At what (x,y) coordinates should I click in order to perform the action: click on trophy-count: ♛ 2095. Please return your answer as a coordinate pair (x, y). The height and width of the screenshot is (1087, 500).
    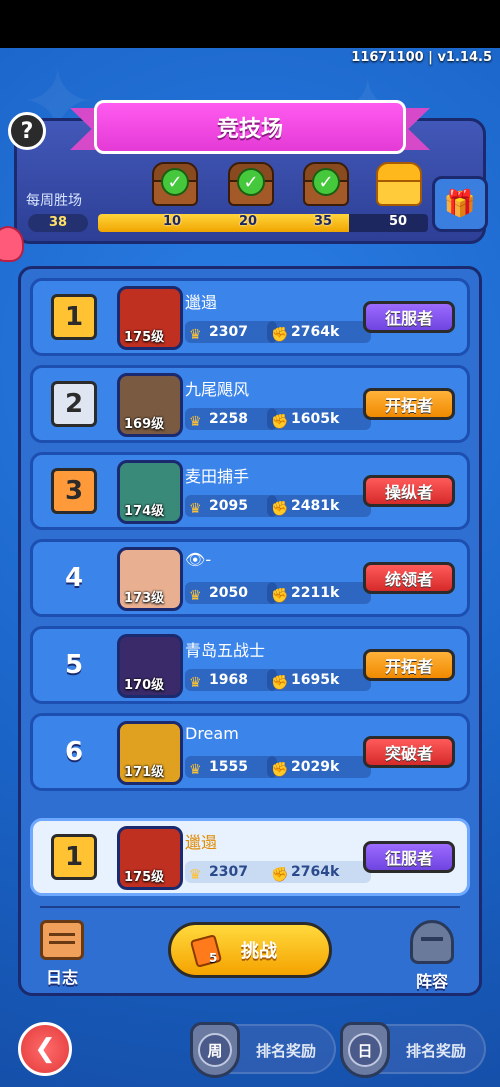
    Looking at the image, I should click on (231, 506).